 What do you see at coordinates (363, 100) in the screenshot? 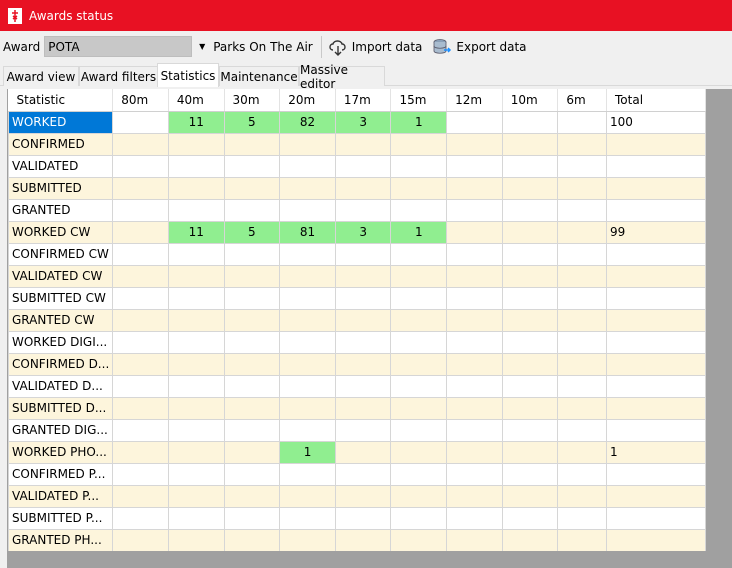
I see `column-header: 17m` at bounding box center [363, 100].